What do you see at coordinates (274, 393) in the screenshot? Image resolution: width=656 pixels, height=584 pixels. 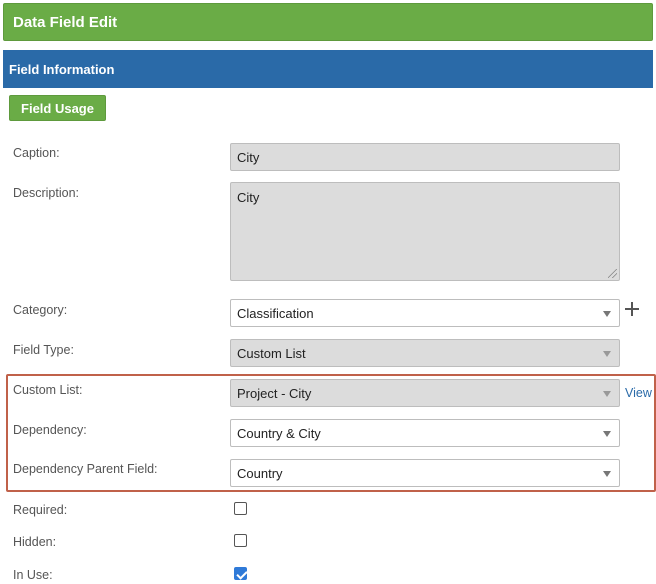 I see `custom-list-value: Project - City` at bounding box center [274, 393].